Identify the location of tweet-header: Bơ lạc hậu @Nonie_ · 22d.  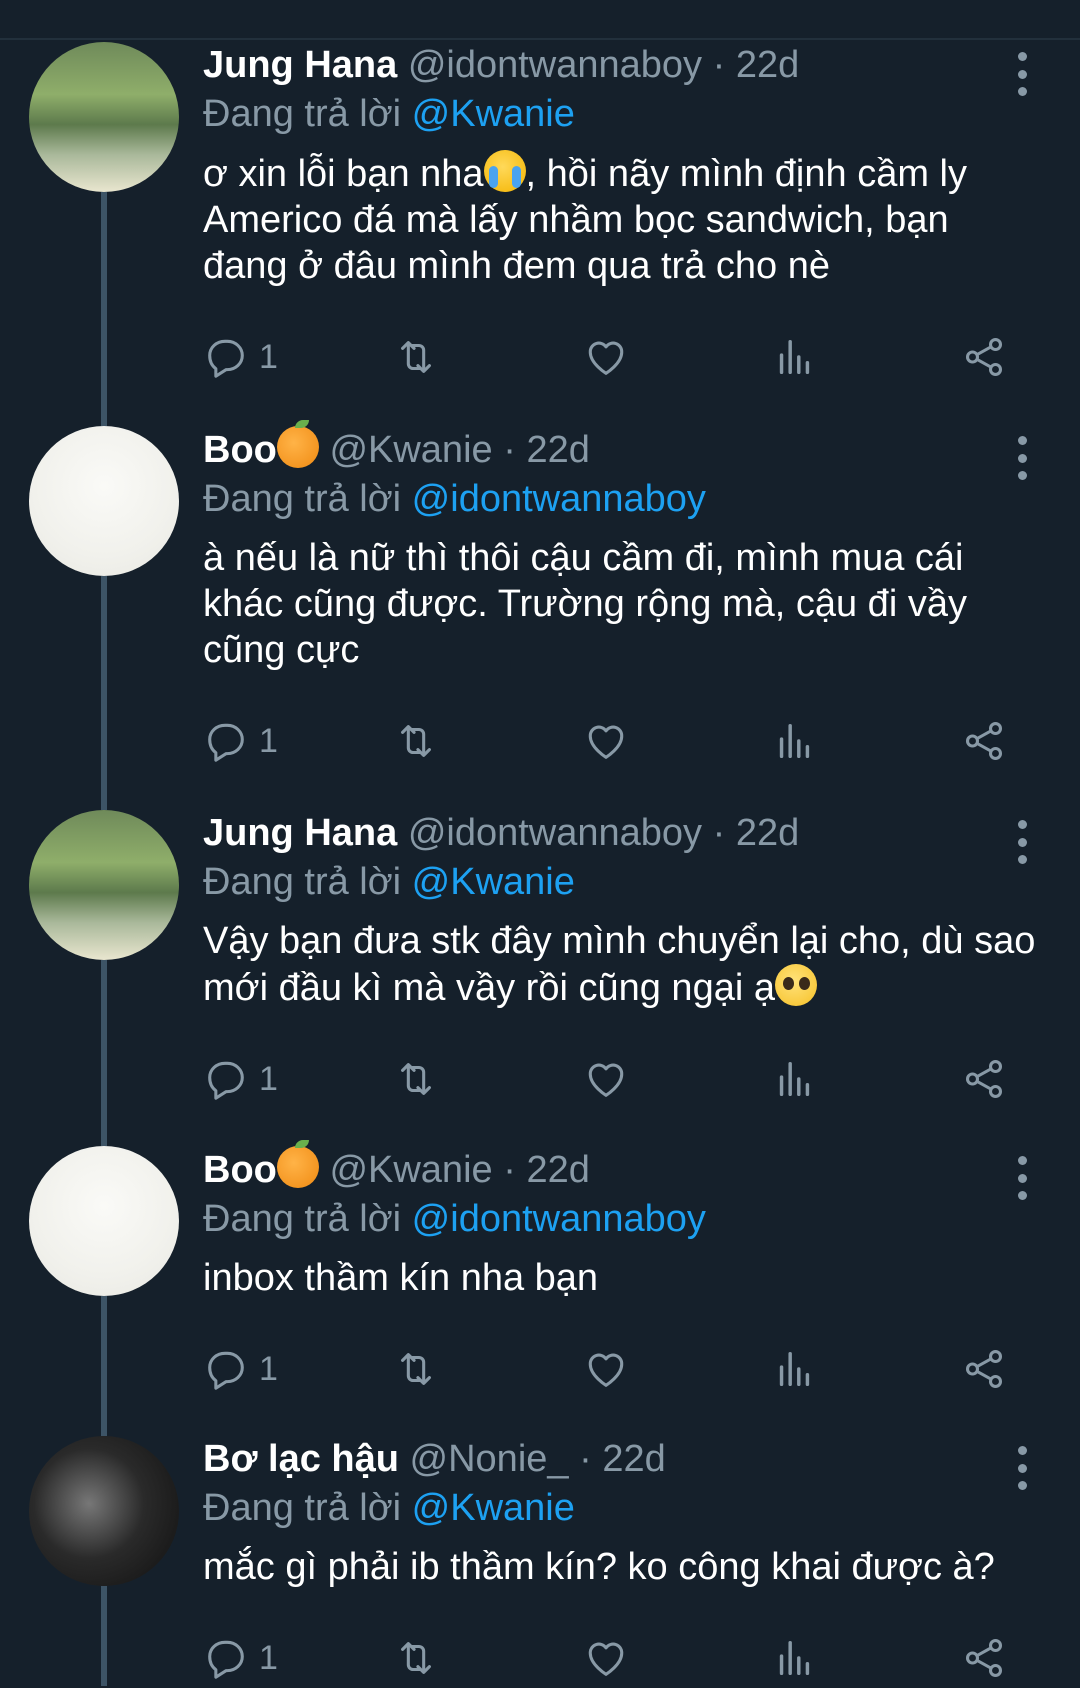
(621, 1459).